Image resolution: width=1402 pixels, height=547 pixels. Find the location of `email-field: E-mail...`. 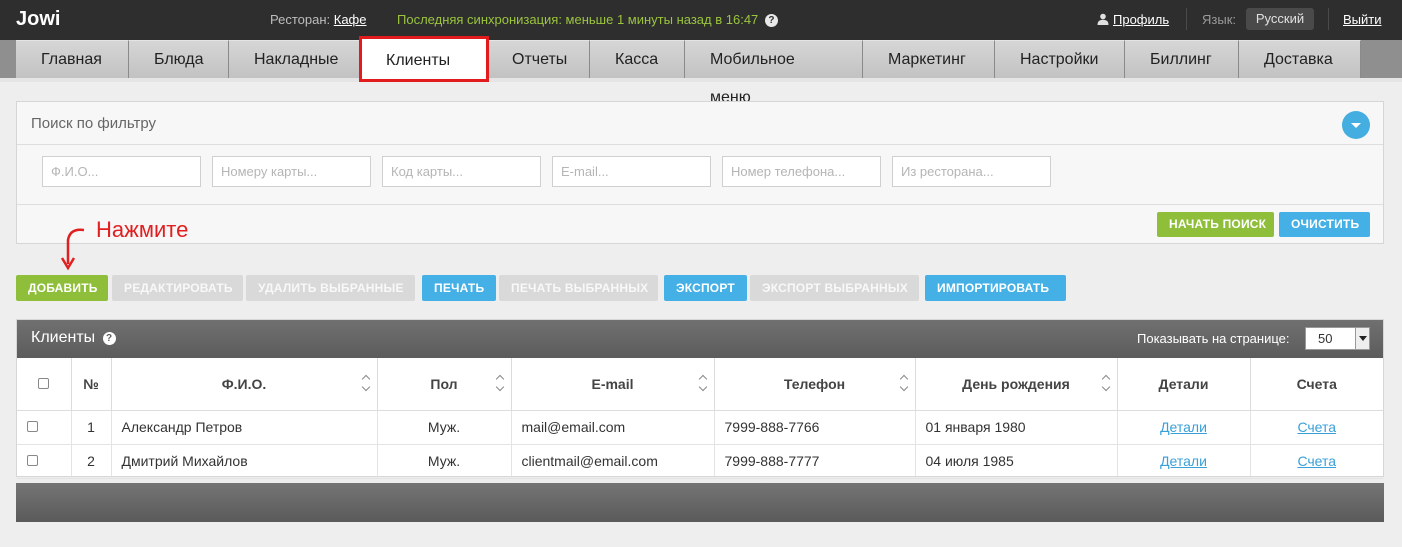

email-field: E-mail... is located at coordinates (631, 171).